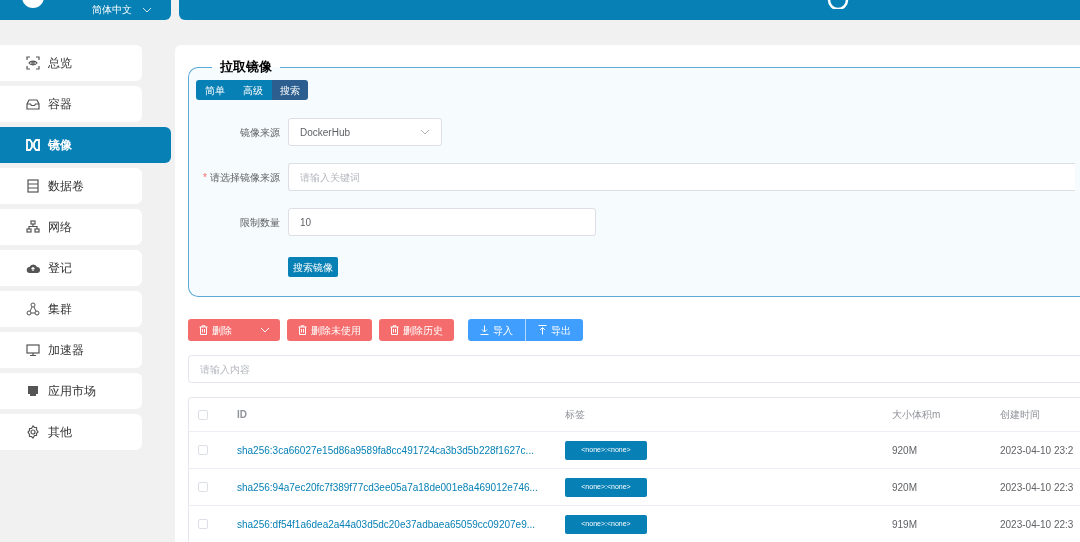  Describe the element at coordinates (242, 415) in the screenshot. I see `column-header: ID` at that location.